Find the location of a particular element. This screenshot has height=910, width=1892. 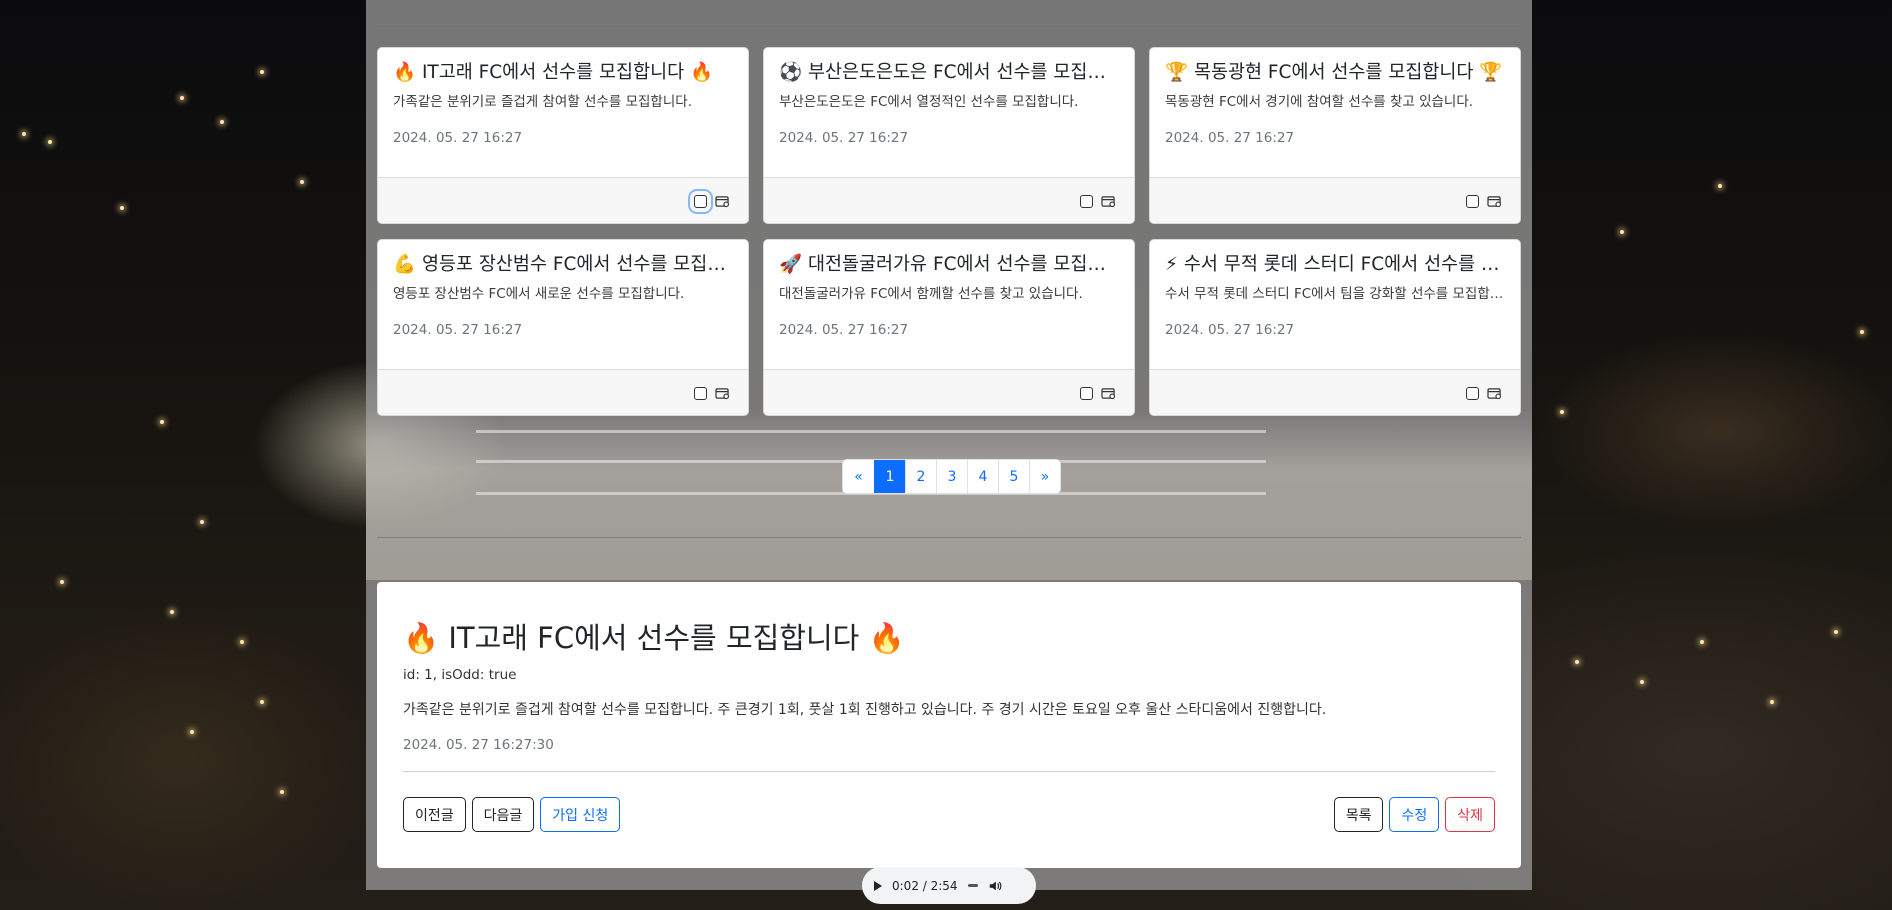

page-link-3: 3 is located at coordinates (951, 476).